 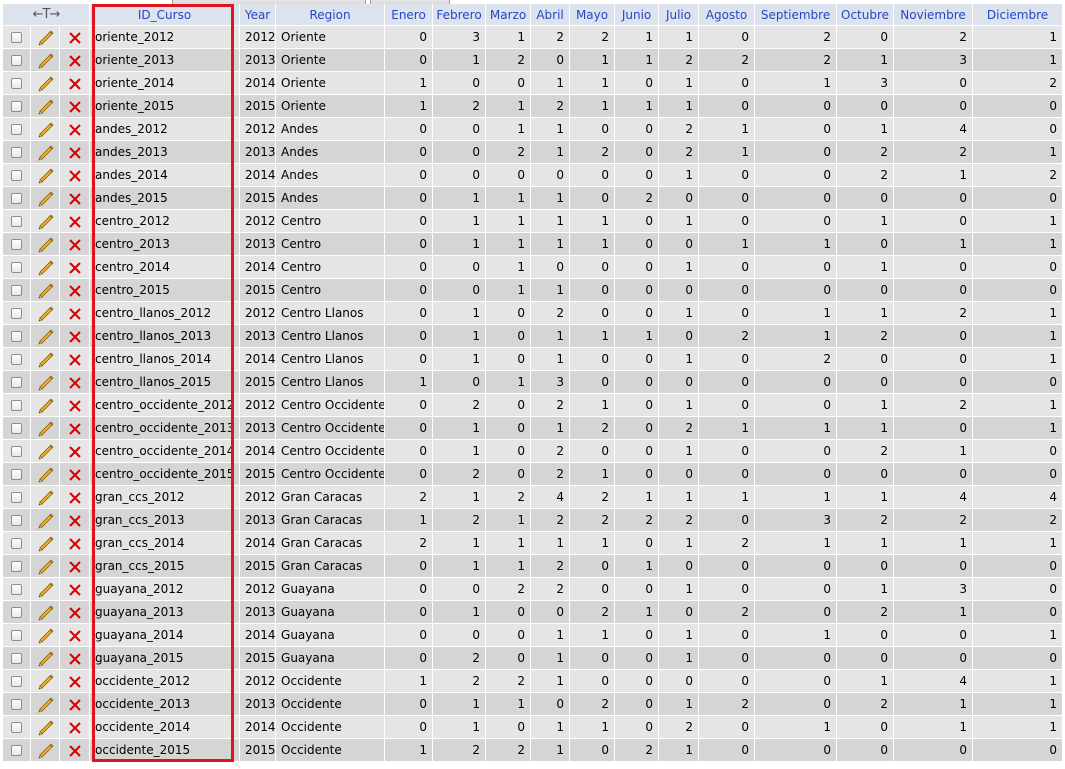 What do you see at coordinates (509, 15) in the screenshot?
I see `column-header-marzo: Marzo` at bounding box center [509, 15].